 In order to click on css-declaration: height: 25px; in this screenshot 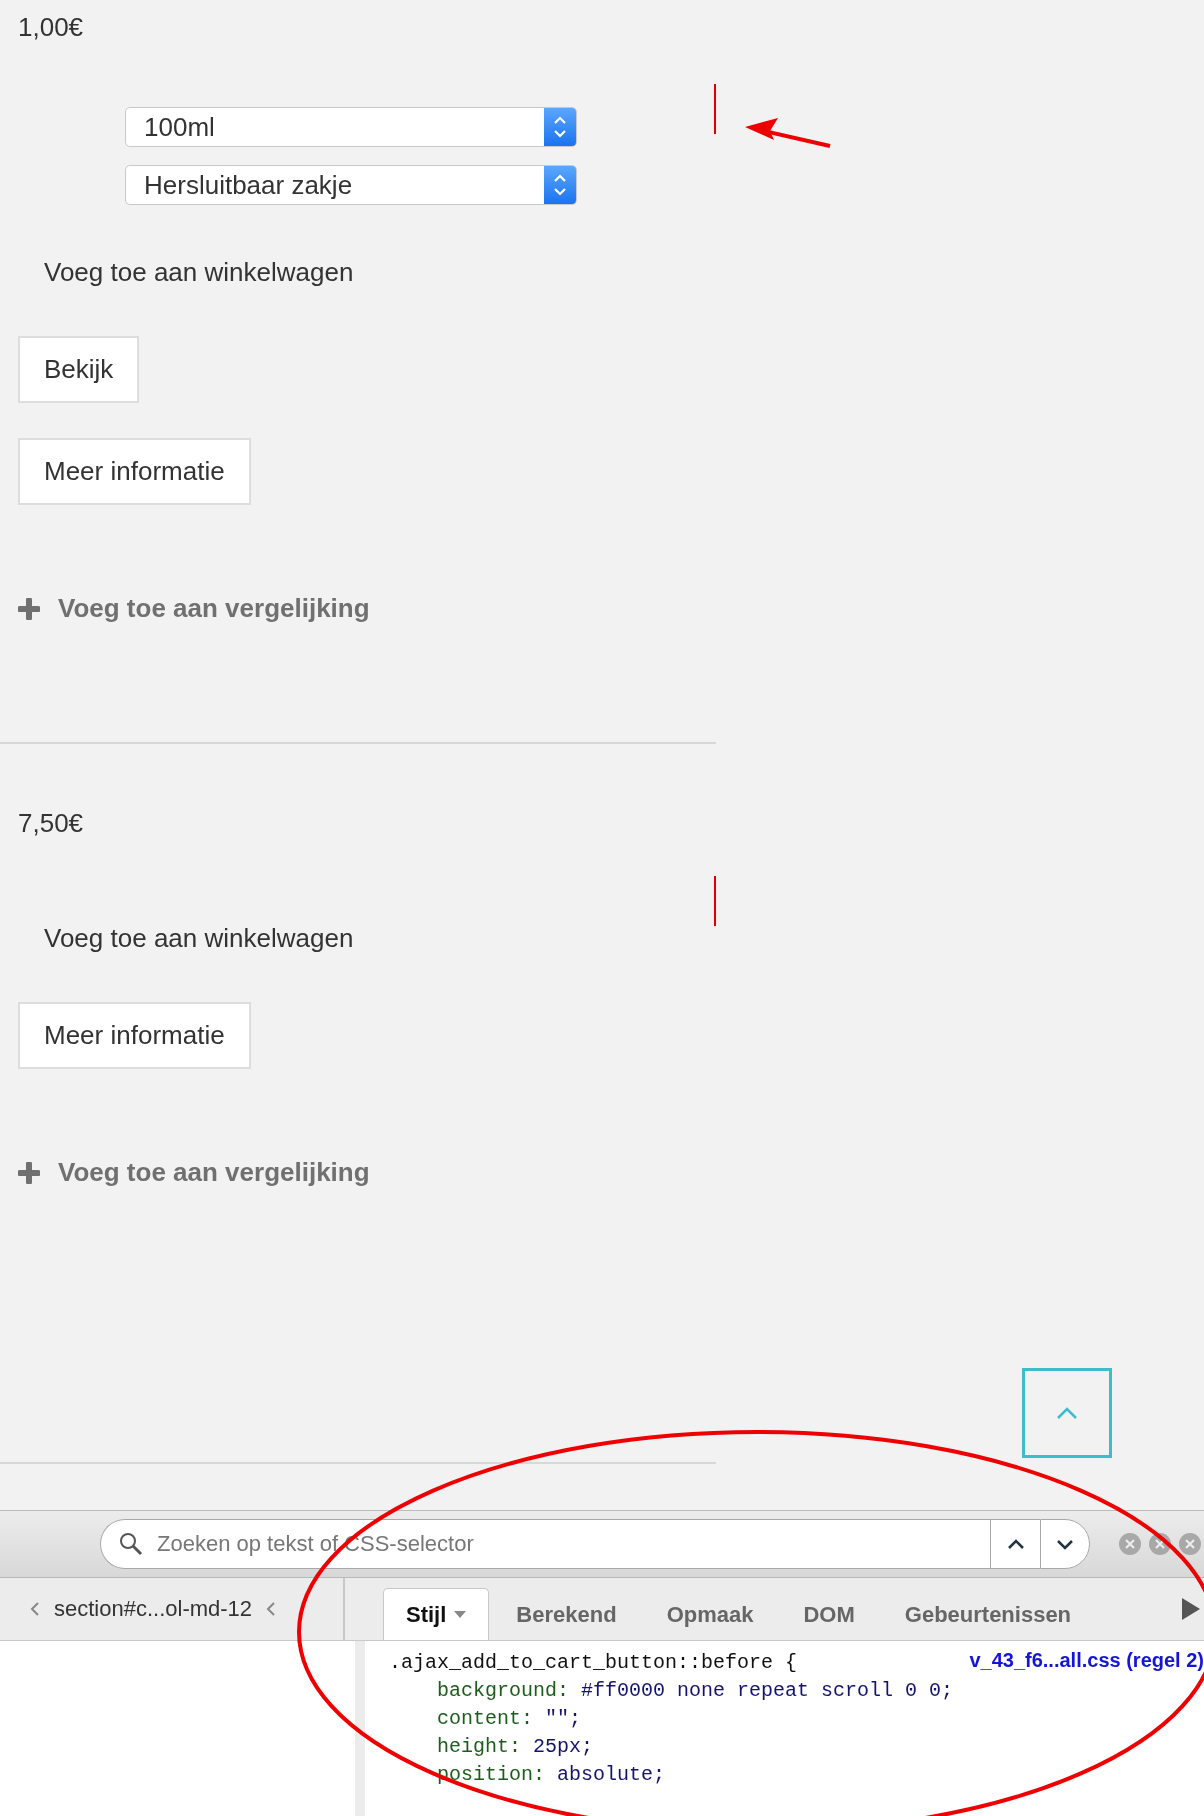, I will do `click(515, 1747)`.